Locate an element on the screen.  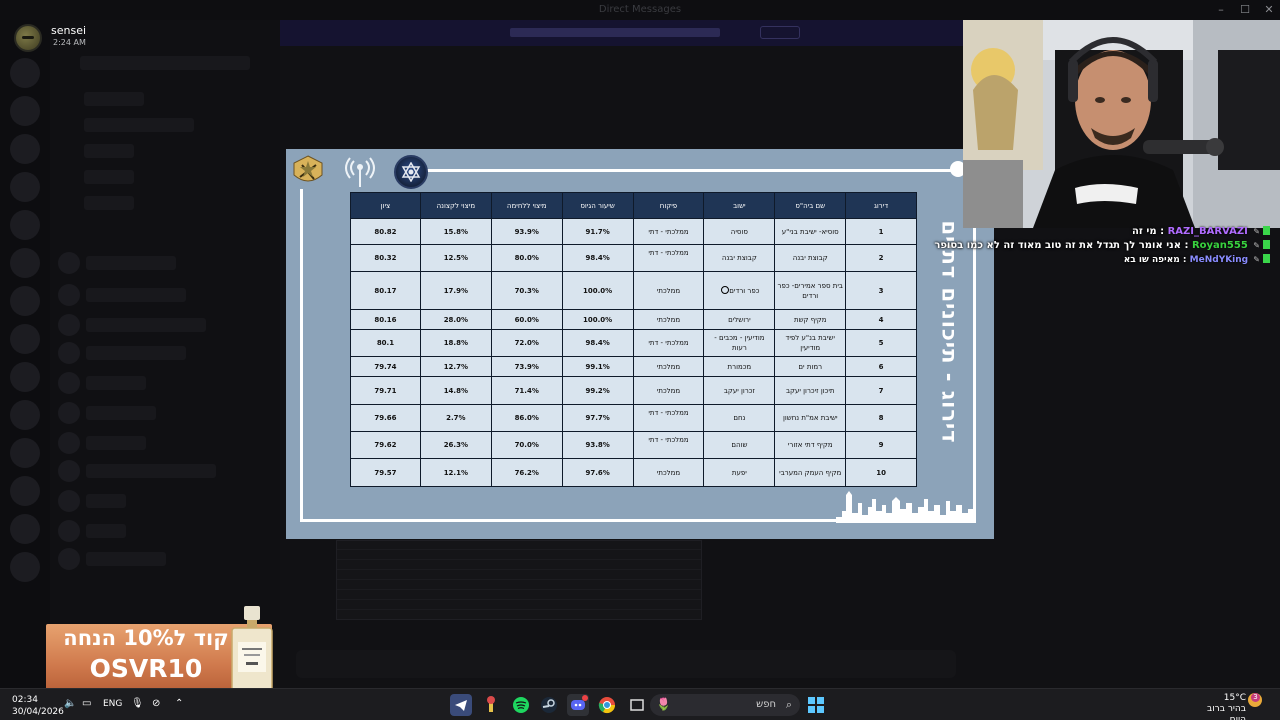
cell-combat: 86.0% is located at coordinates (526, 418).